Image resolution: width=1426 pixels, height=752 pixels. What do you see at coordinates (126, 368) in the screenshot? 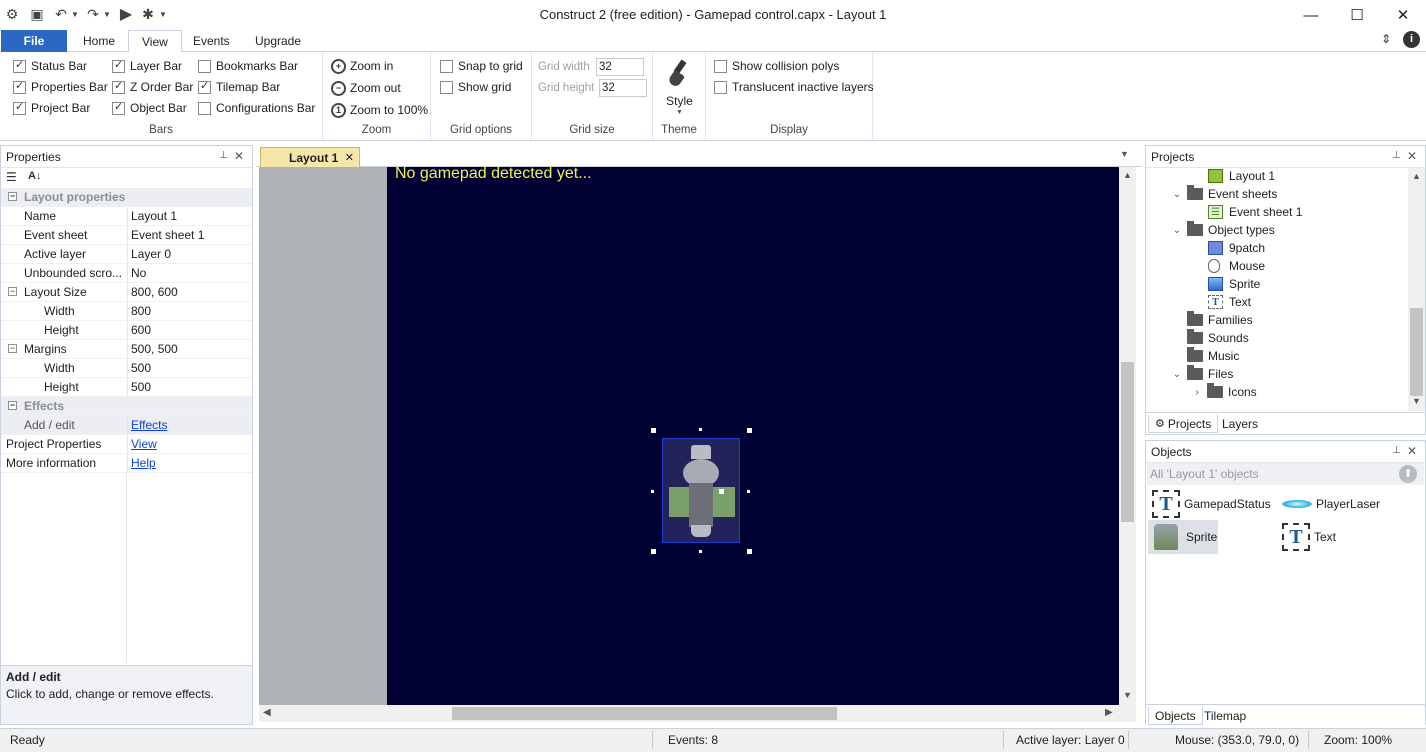
I see `property-row-margins-width: Width 500` at bounding box center [126, 368].